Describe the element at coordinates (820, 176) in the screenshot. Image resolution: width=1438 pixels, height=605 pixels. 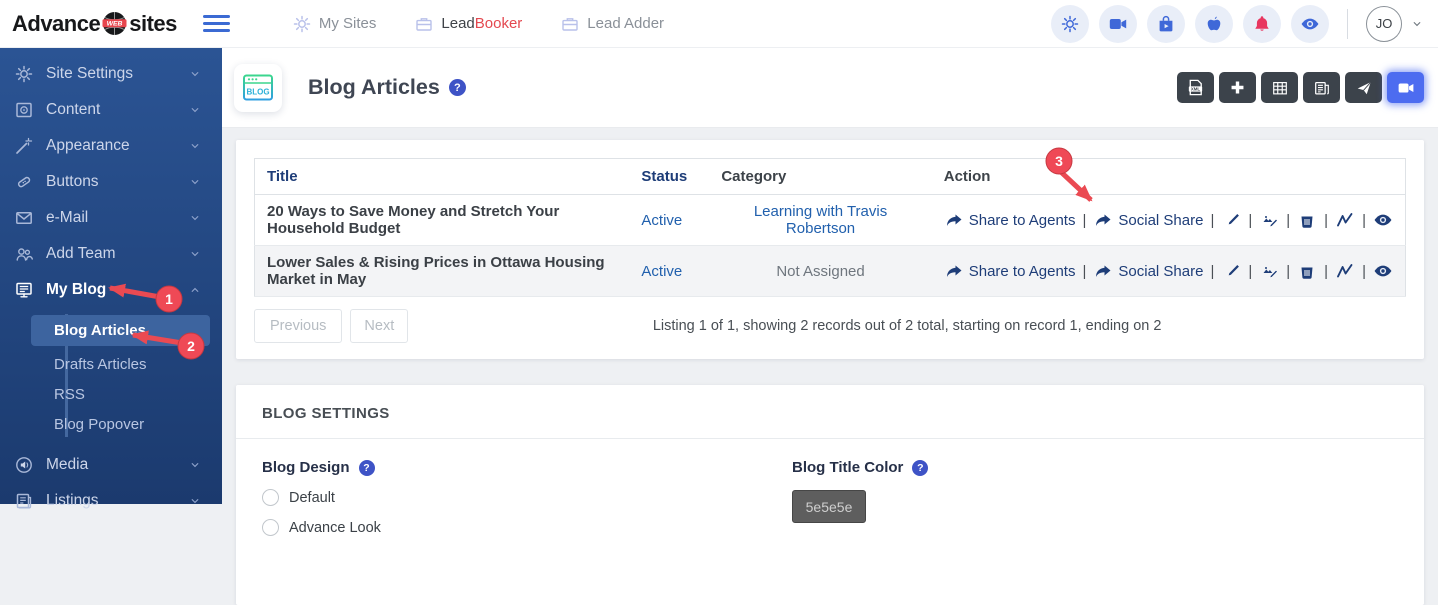
I see `column-header-category: Category` at that location.